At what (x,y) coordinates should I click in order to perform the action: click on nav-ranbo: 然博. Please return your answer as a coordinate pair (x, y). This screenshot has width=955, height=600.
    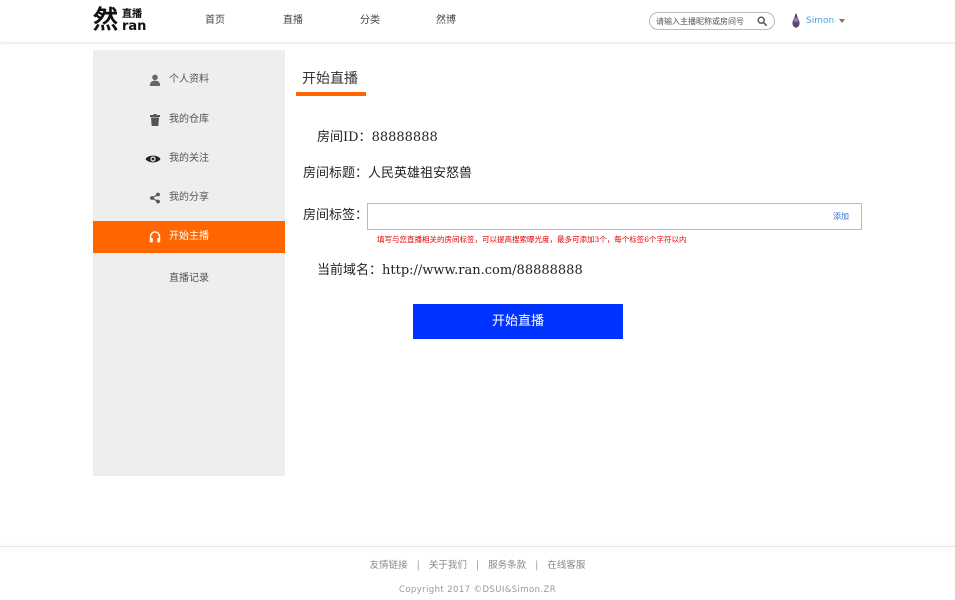
    Looking at the image, I should click on (446, 21).